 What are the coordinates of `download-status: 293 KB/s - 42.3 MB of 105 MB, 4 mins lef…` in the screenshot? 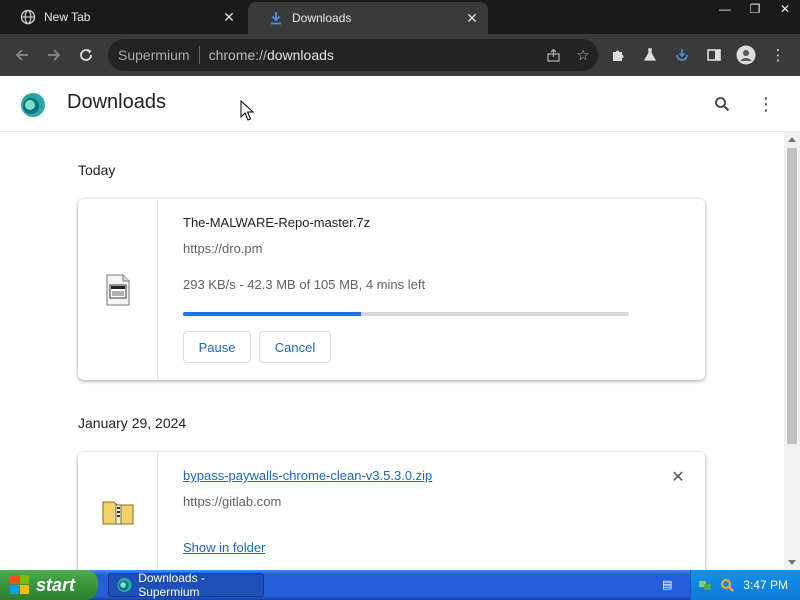 It's located at (304, 284).